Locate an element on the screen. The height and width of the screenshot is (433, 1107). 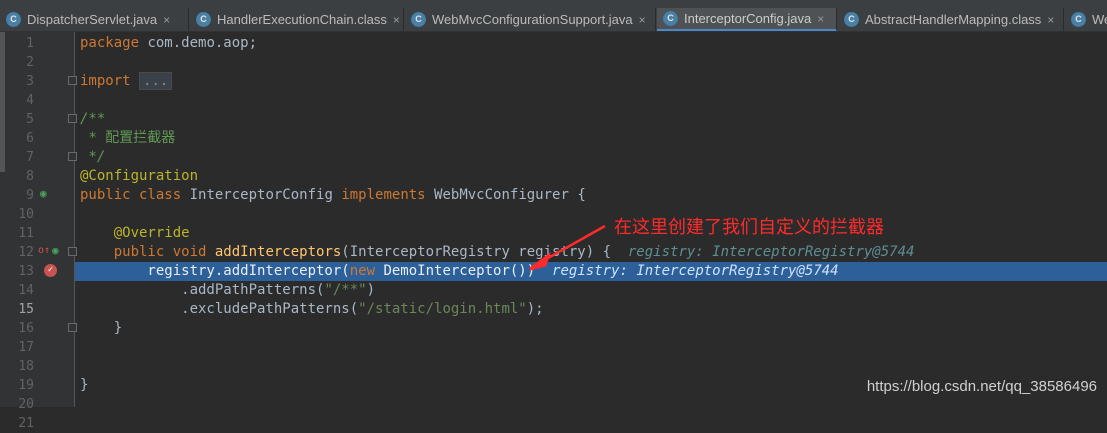
annotation-arrow is located at coordinates (567, 247).